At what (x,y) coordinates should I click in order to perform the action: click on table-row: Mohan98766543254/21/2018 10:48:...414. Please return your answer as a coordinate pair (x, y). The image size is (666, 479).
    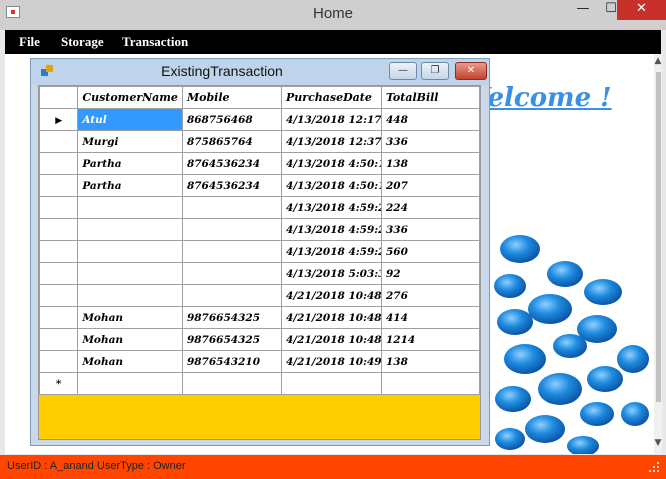
    Looking at the image, I should click on (259, 317).